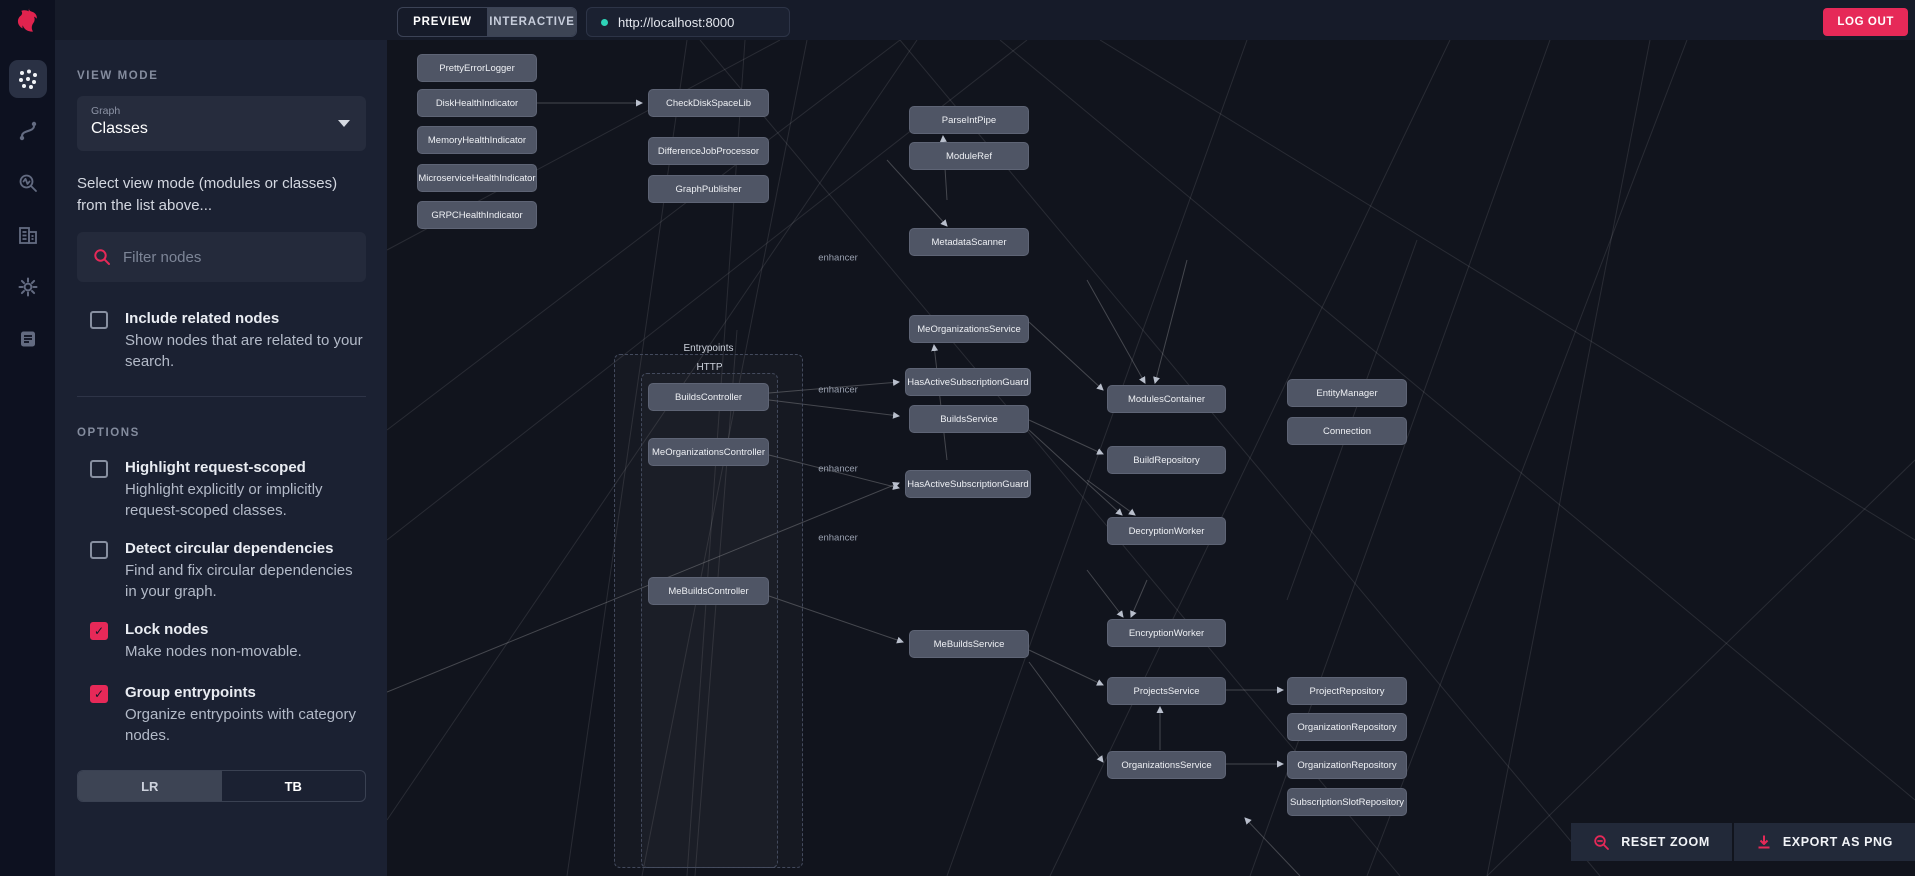 This screenshot has height=876, width=1915. What do you see at coordinates (477, 103) in the screenshot?
I see `graph-node: DiskHealthIndicator` at bounding box center [477, 103].